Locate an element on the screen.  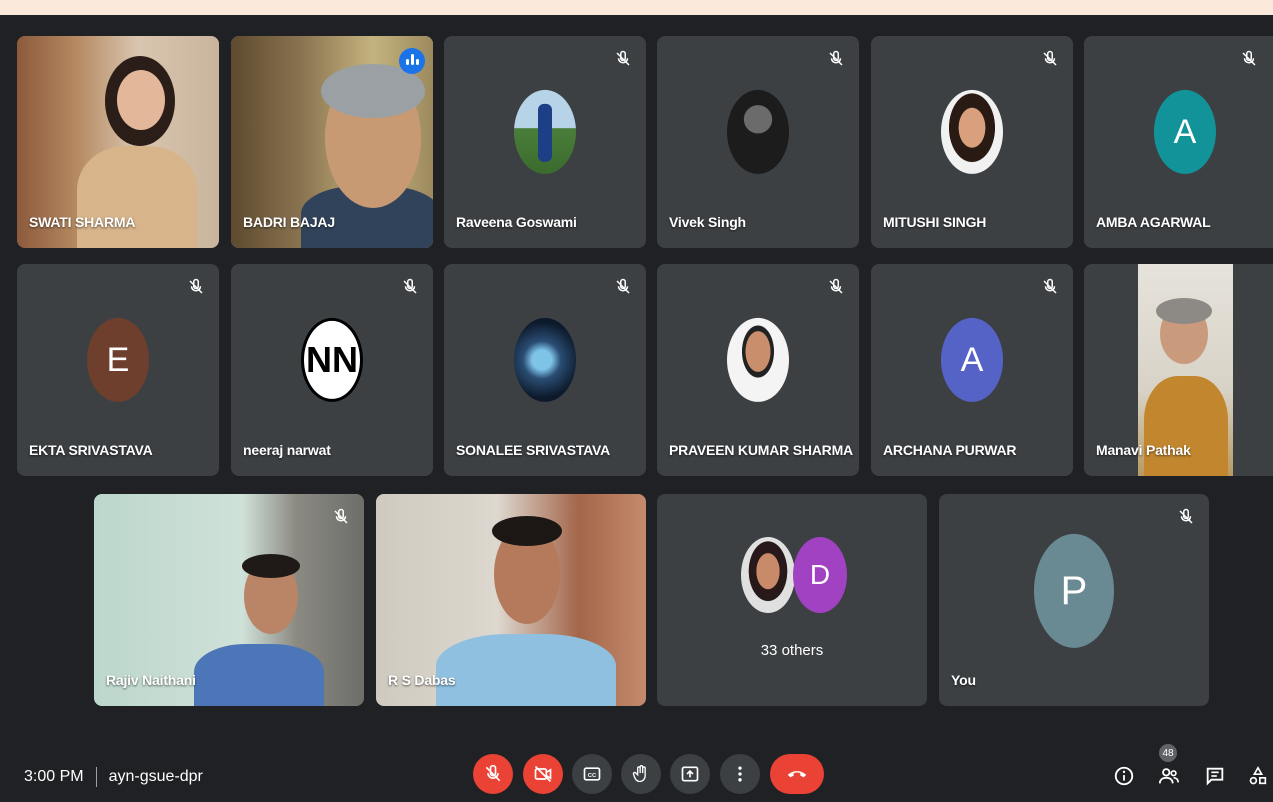
avatar-initial: E is located at coordinates (118, 359).